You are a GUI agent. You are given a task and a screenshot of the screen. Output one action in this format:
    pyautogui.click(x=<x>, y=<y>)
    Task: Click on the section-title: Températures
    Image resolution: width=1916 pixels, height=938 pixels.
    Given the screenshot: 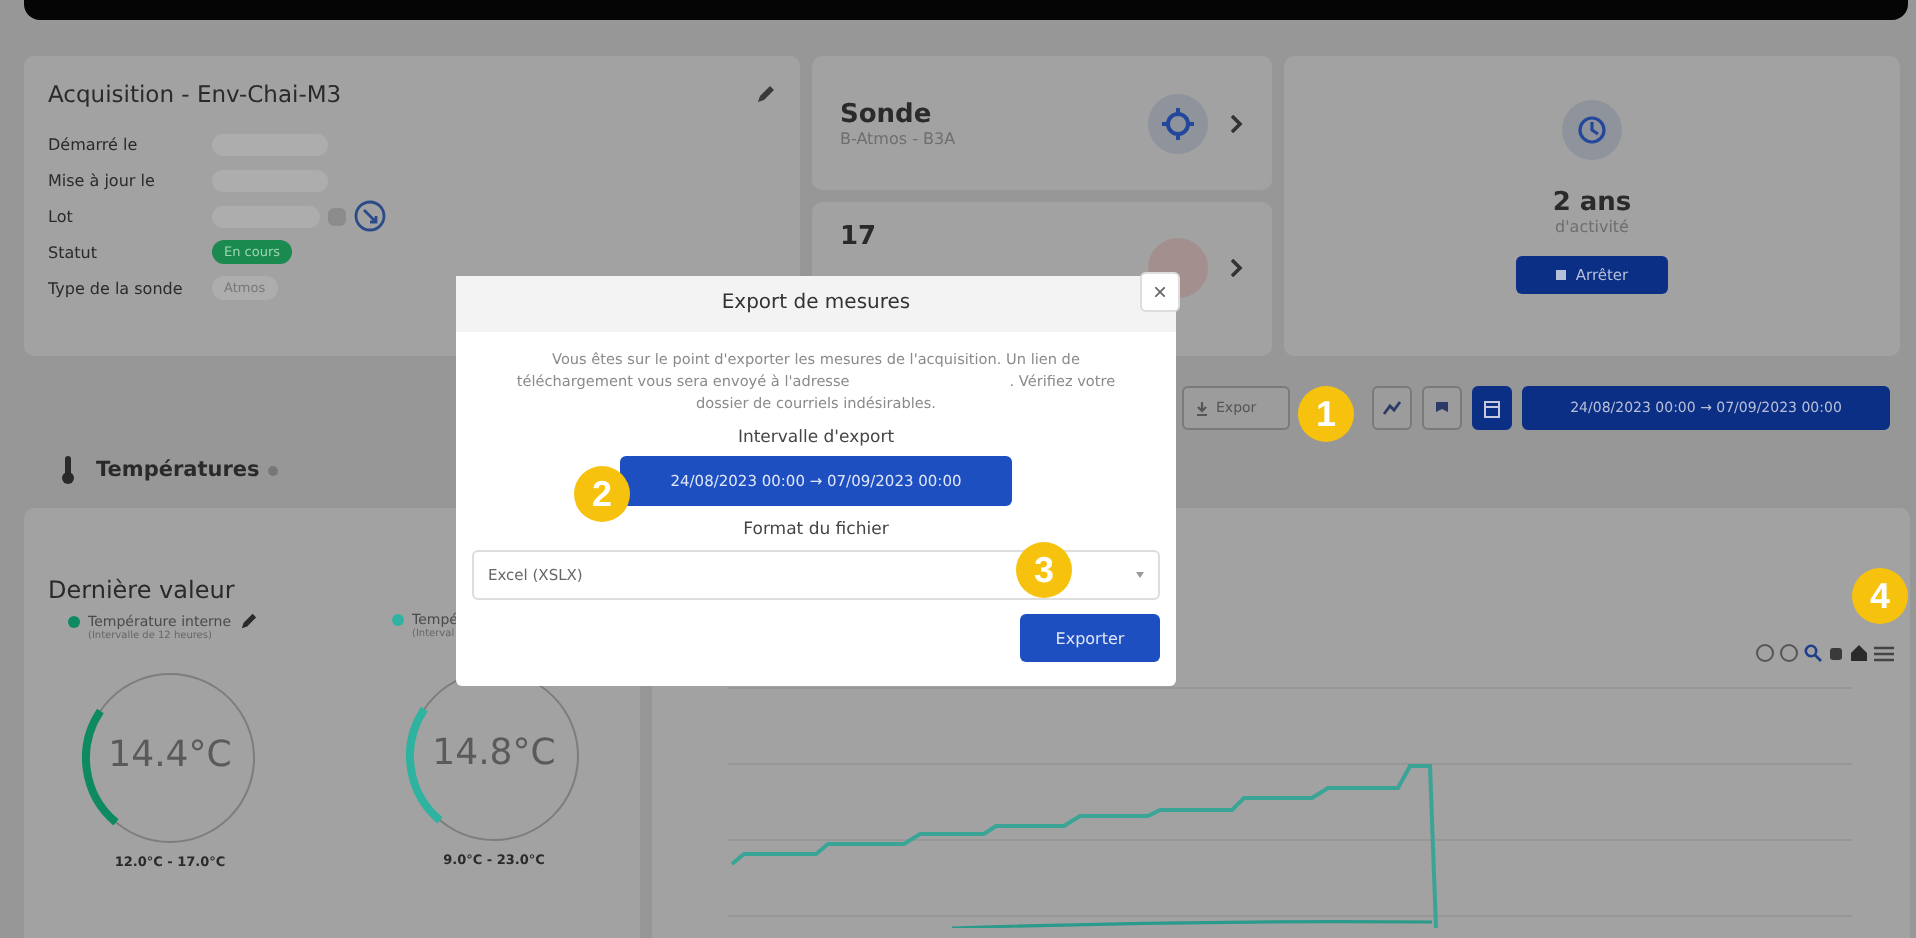 What is the action you would take?
    pyautogui.click(x=178, y=470)
    